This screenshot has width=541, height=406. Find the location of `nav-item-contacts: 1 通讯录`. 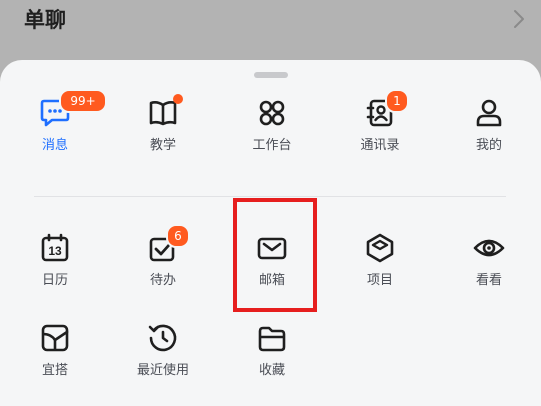

nav-item-contacts: 1 通讯录 is located at coordinates (380, 125).